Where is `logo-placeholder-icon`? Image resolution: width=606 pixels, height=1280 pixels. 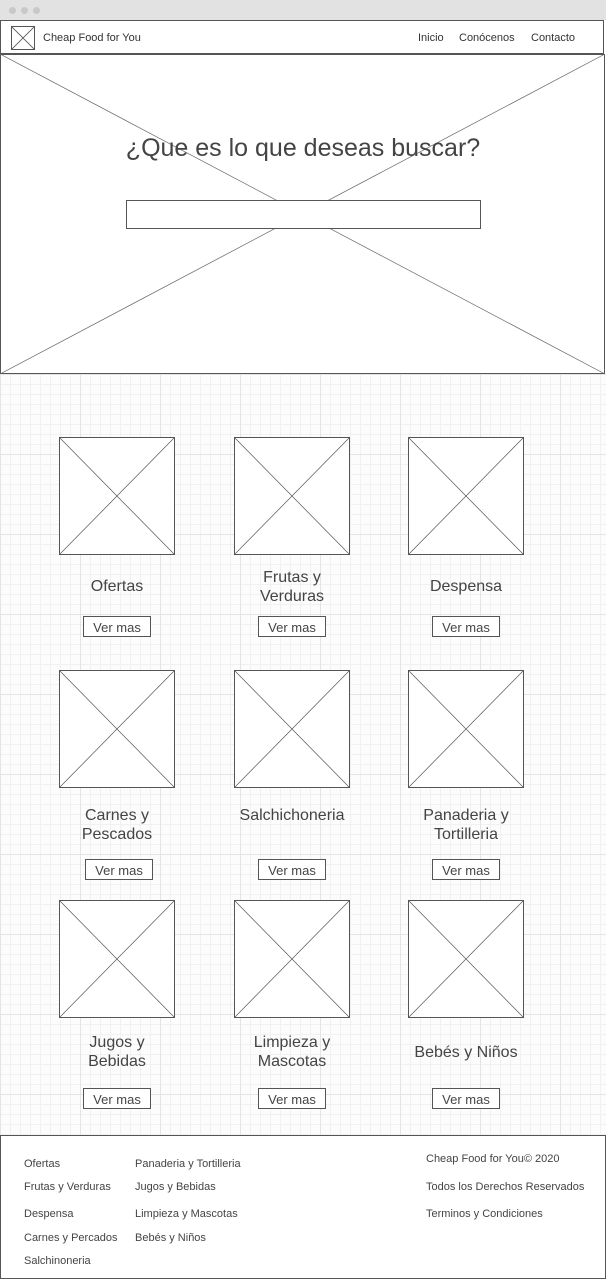
logo-placeholder-icon is located at coordinates (23, 38).